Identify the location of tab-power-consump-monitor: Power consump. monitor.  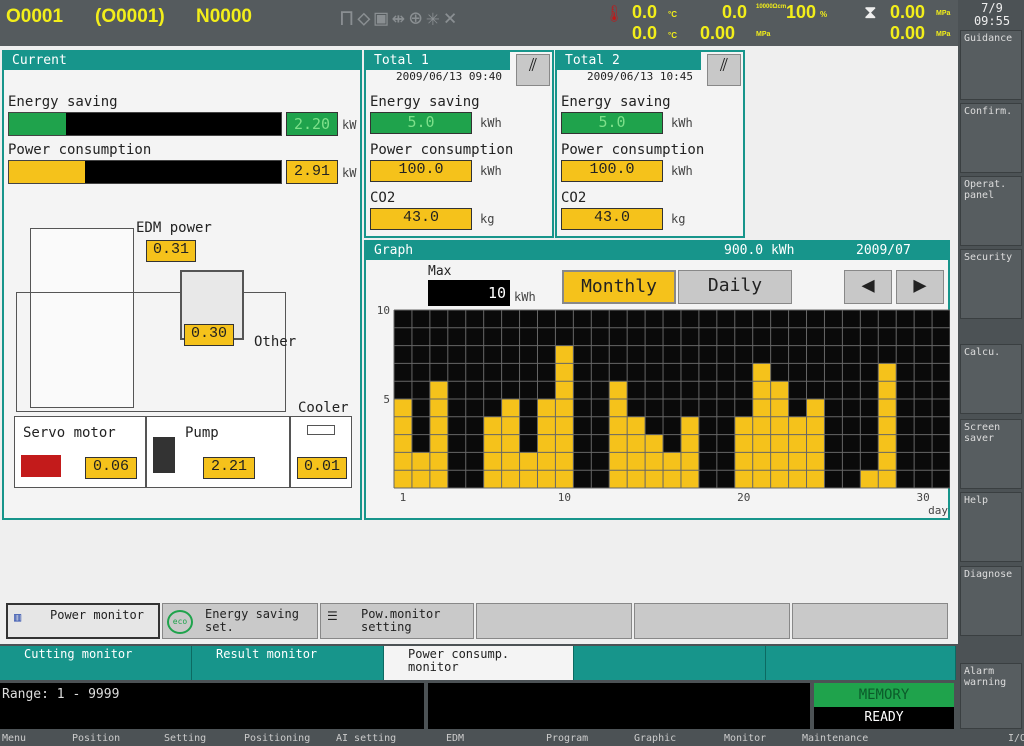
(479, 663).